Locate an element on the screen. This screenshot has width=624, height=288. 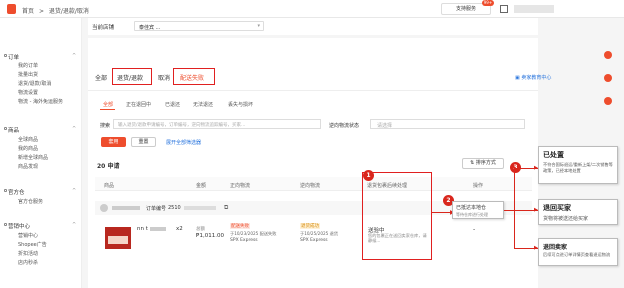
seller-education-link: ▣ 卖家教育中心 is located at coordinates (533, 77).